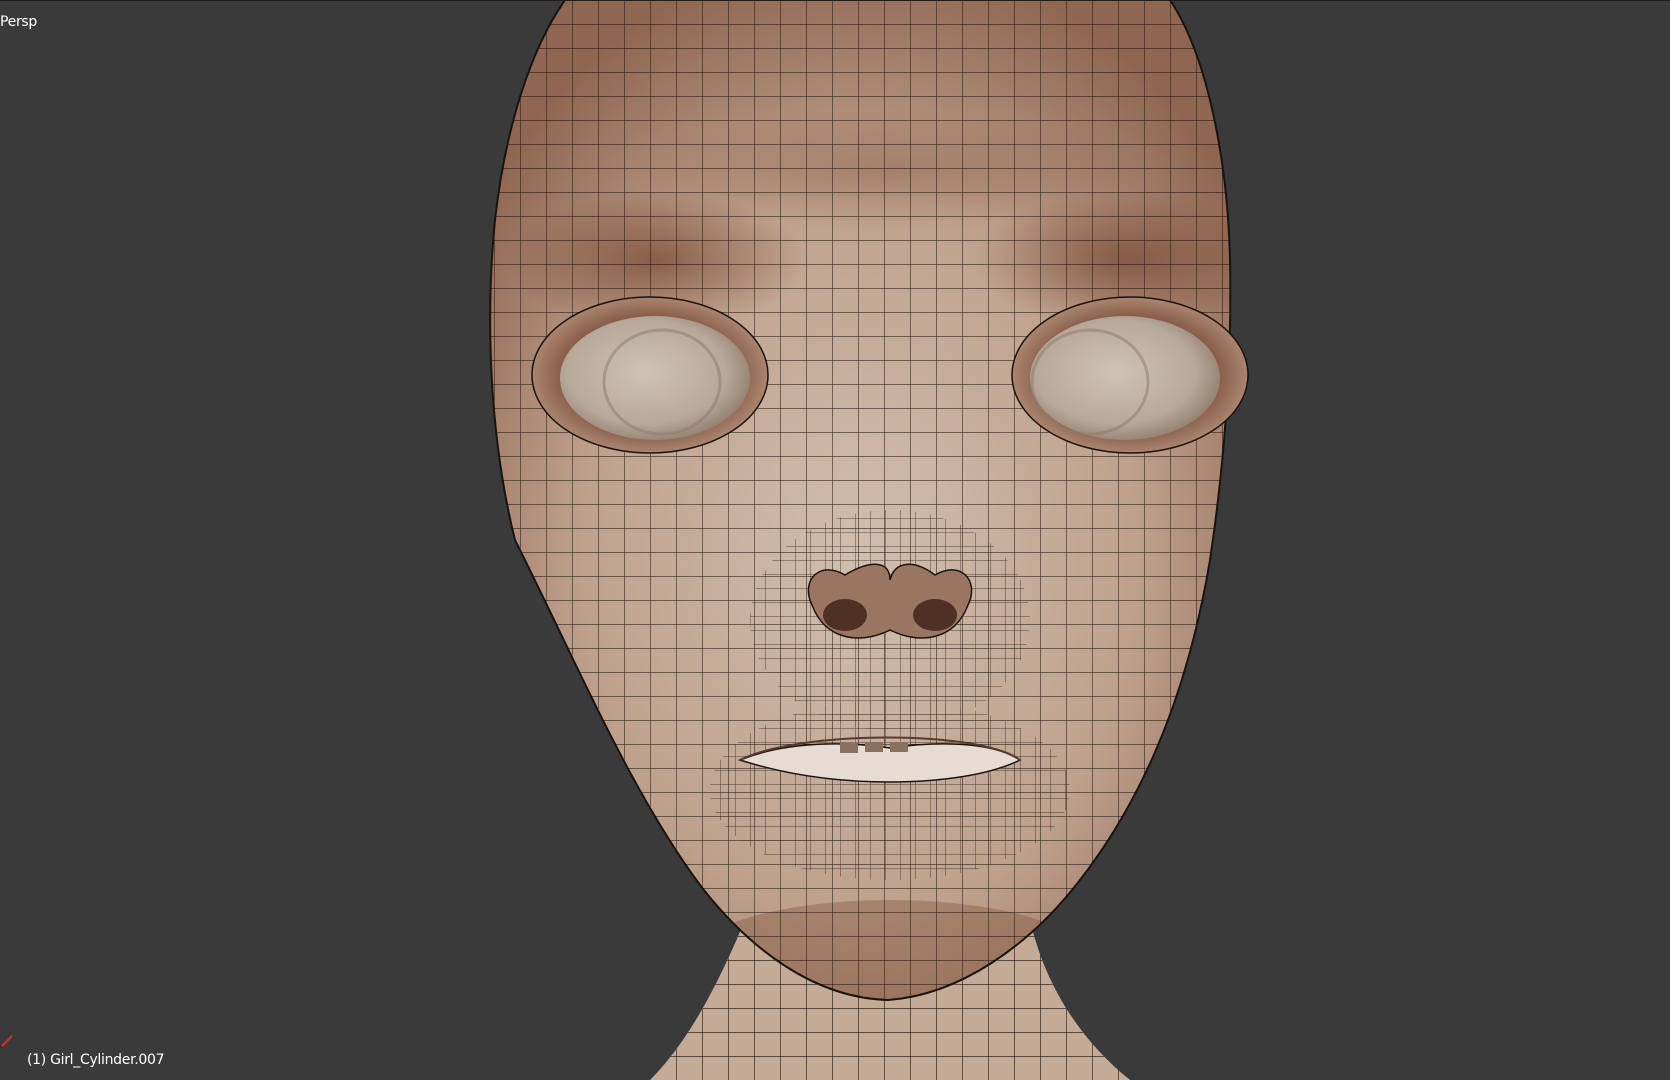 Image resolution: width=1670 pixels, height=1080 pixels. Describe the element at coordinates (650, 375) in the screenshot. I see `left-eye` at that location.